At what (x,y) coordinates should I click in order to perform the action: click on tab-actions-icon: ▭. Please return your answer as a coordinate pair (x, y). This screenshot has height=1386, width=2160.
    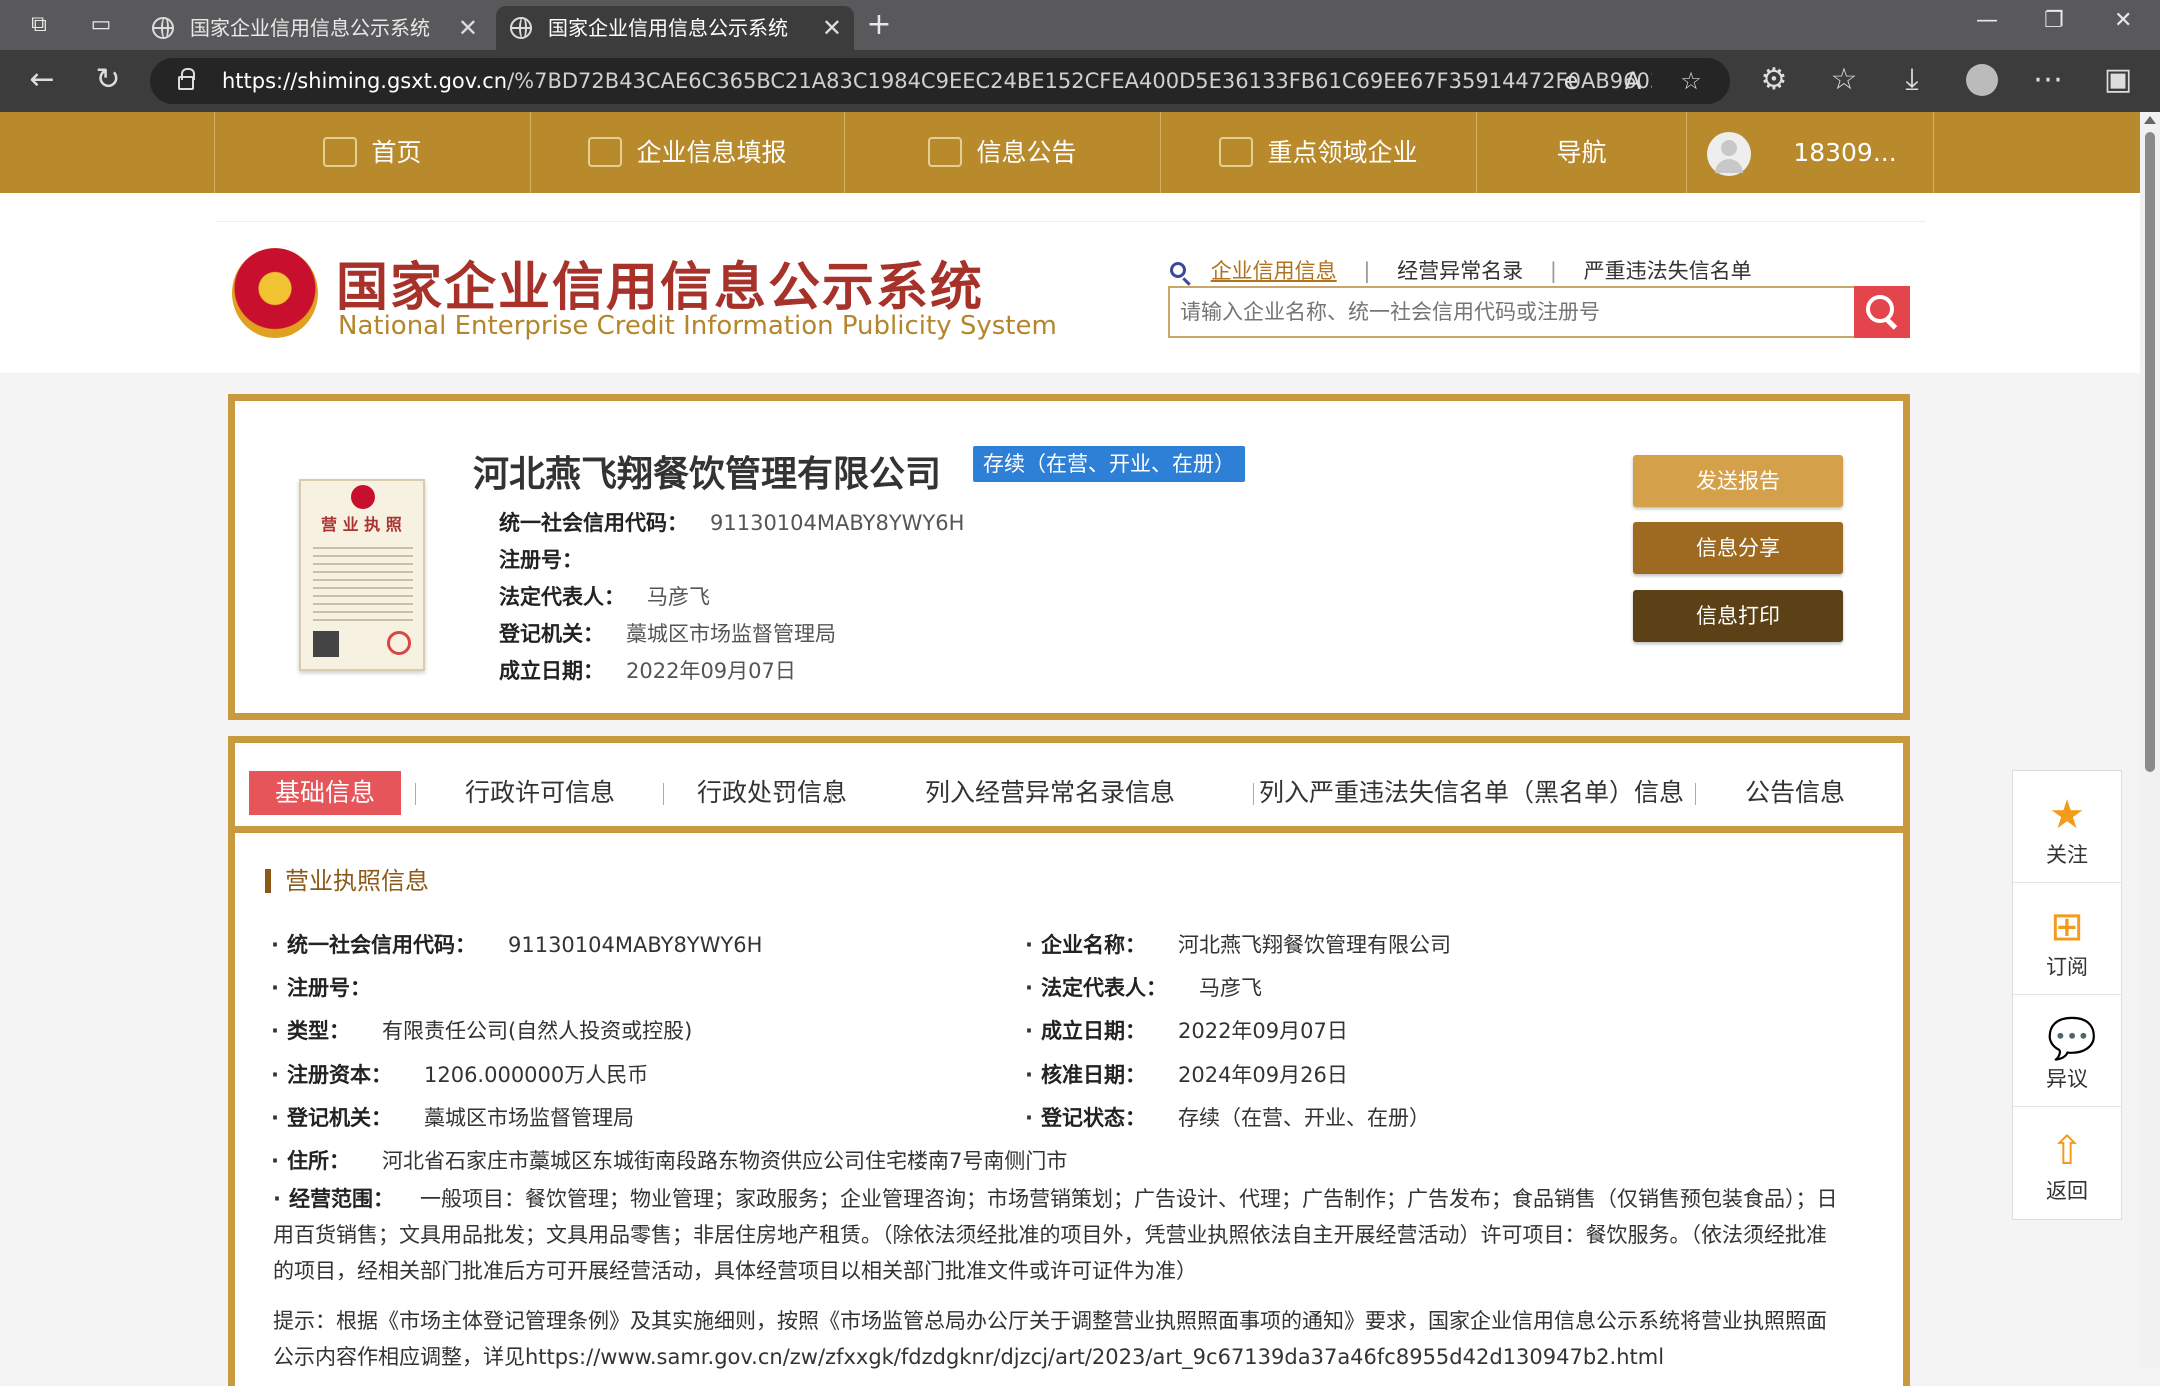
    Looking at the image, I should click on (101, 25).